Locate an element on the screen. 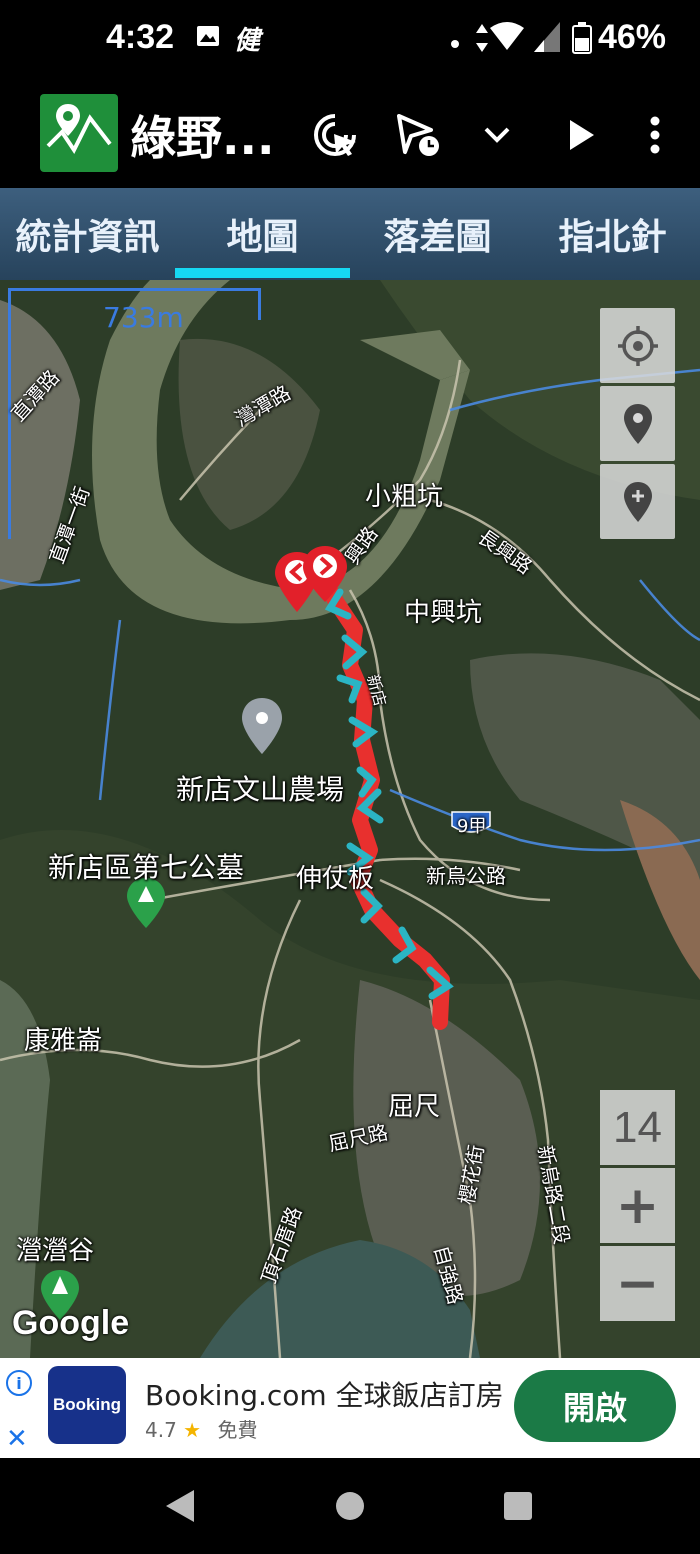 The width and height of the screenshot is (700, 1554). label-wenshan-farm: 新店文山農場 is located at coordinates (260, 789).